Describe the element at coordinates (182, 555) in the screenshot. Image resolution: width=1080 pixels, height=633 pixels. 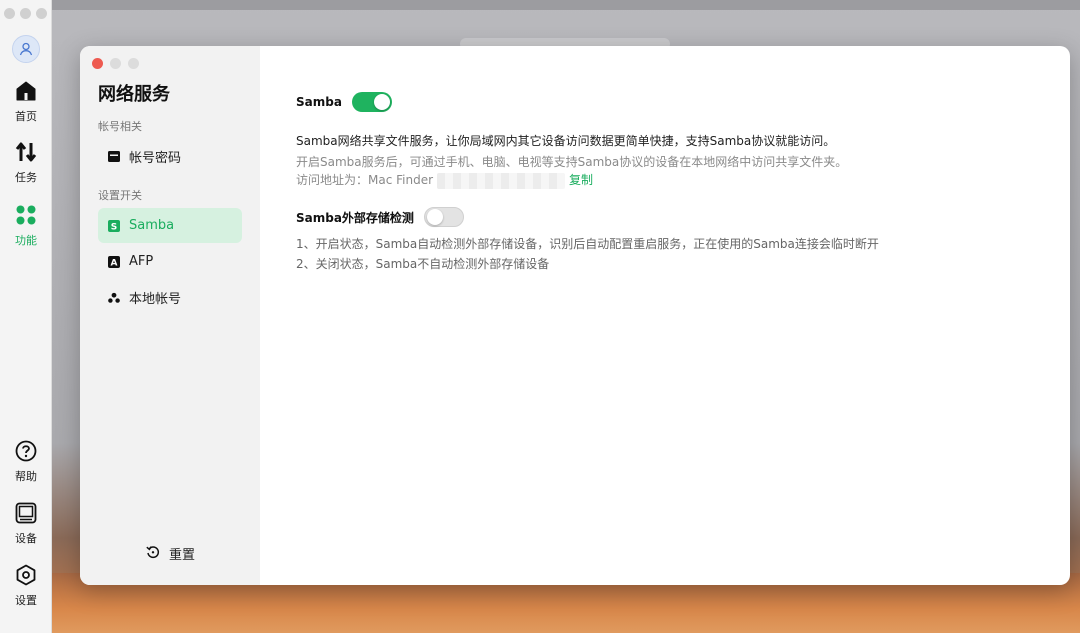
I see `reset-label: 重置` at that location.